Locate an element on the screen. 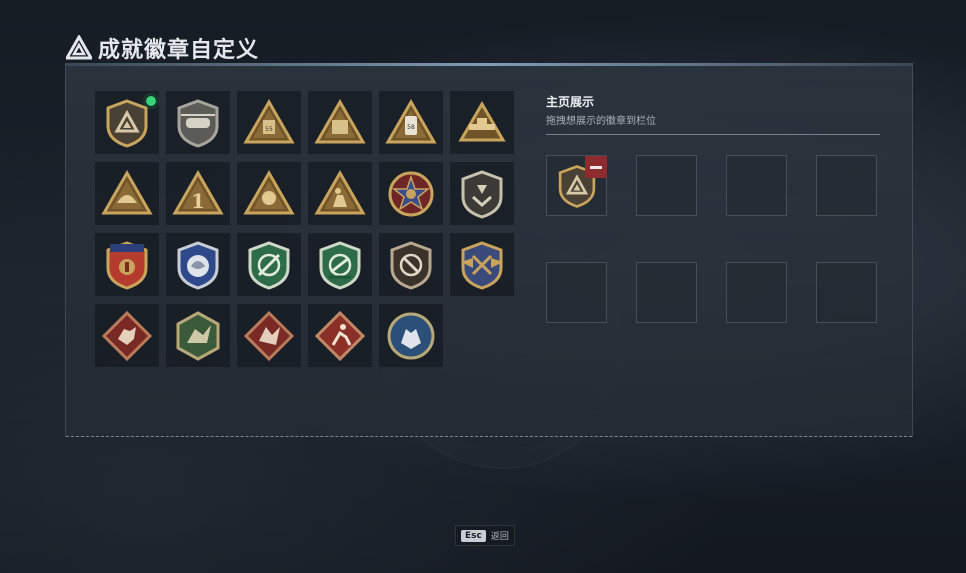 The width and height of the screenshot is (966, 573). red-wolf-diamond-badge-icon is located at coordinates (127, 335).